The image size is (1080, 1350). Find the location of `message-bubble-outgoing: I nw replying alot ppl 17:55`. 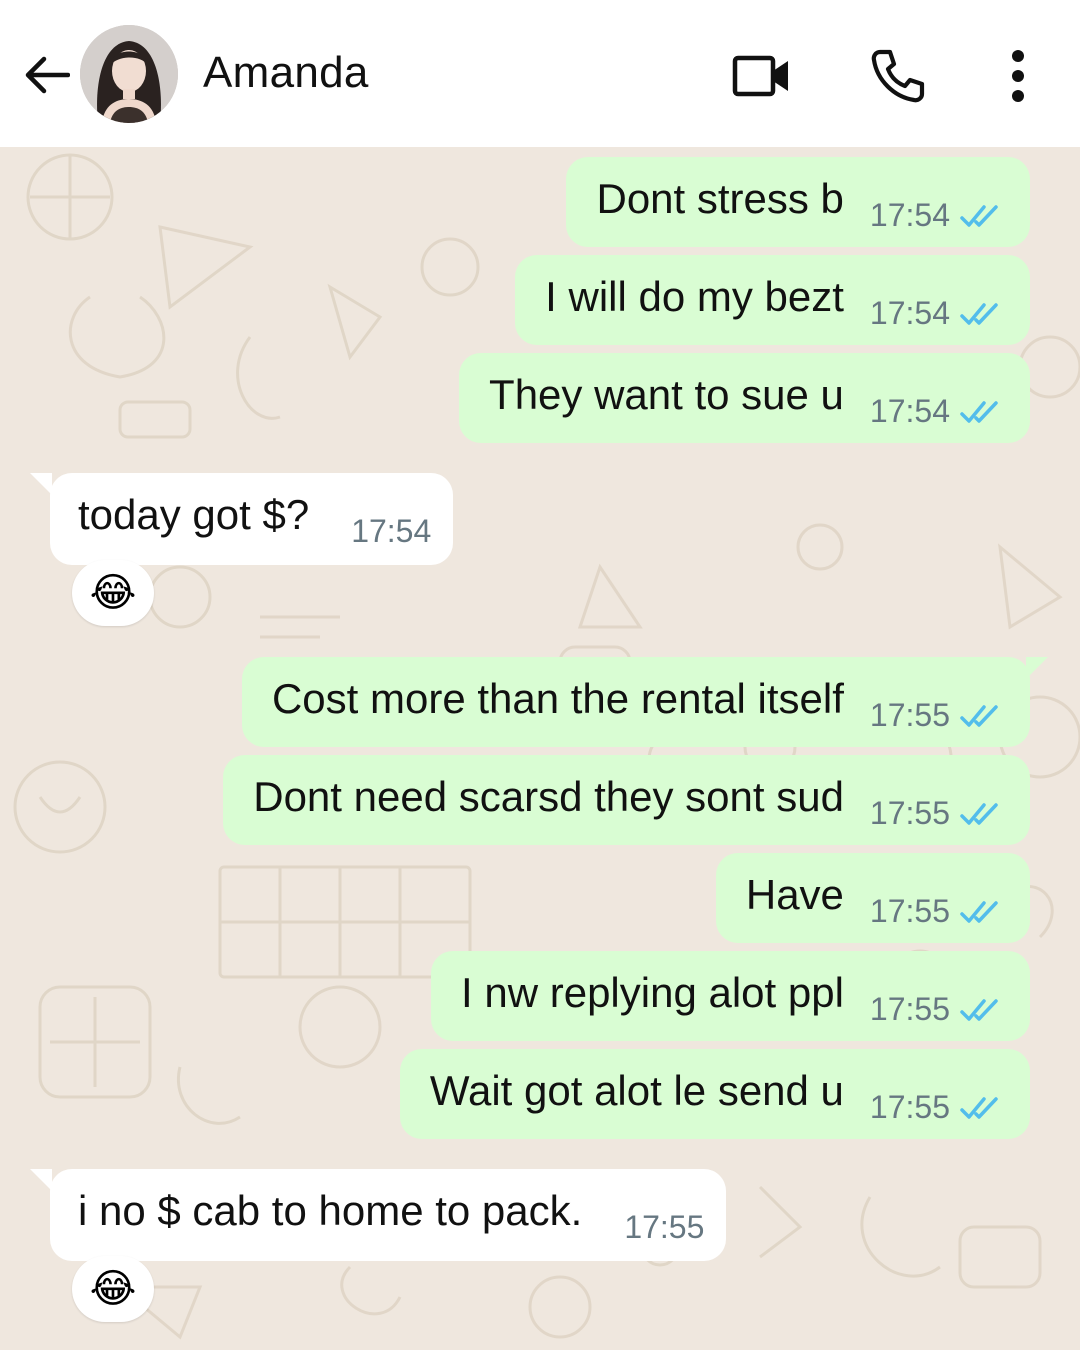

message-bubble-outgoing: I nw replying alot ppl 17:55 is located at coordinates (730, 996).